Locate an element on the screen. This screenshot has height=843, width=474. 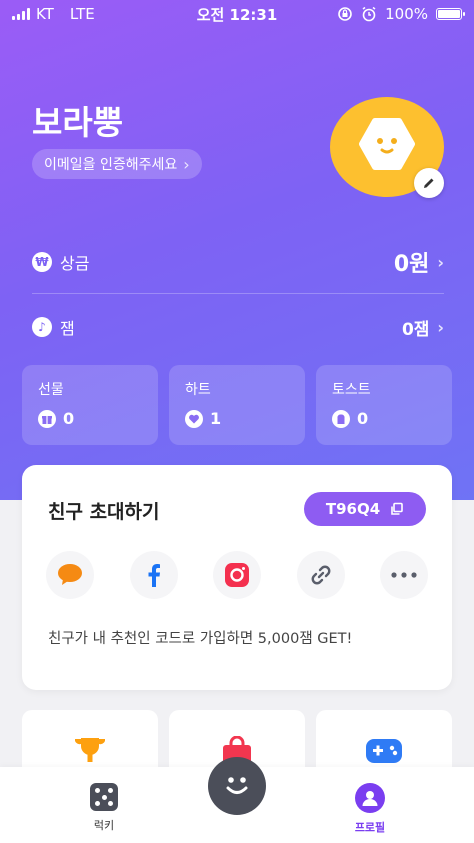
tab-lucky-label: 럭키 is located at coordinates (104, 825).